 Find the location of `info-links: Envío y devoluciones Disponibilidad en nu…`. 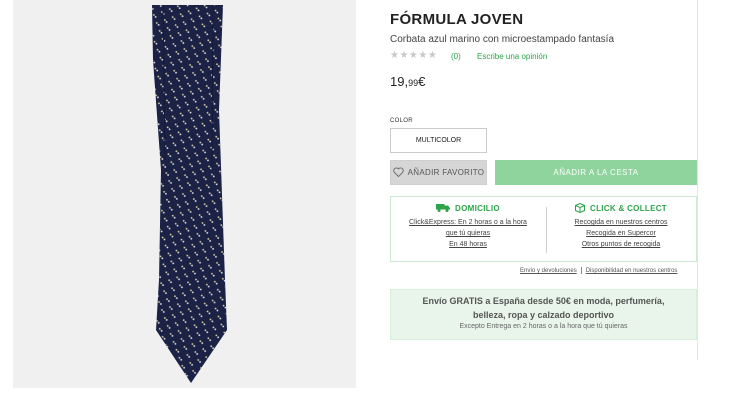

info-links: Envío y devoluciones Disponibilidad en nu… is located at coordinates (598, 270).